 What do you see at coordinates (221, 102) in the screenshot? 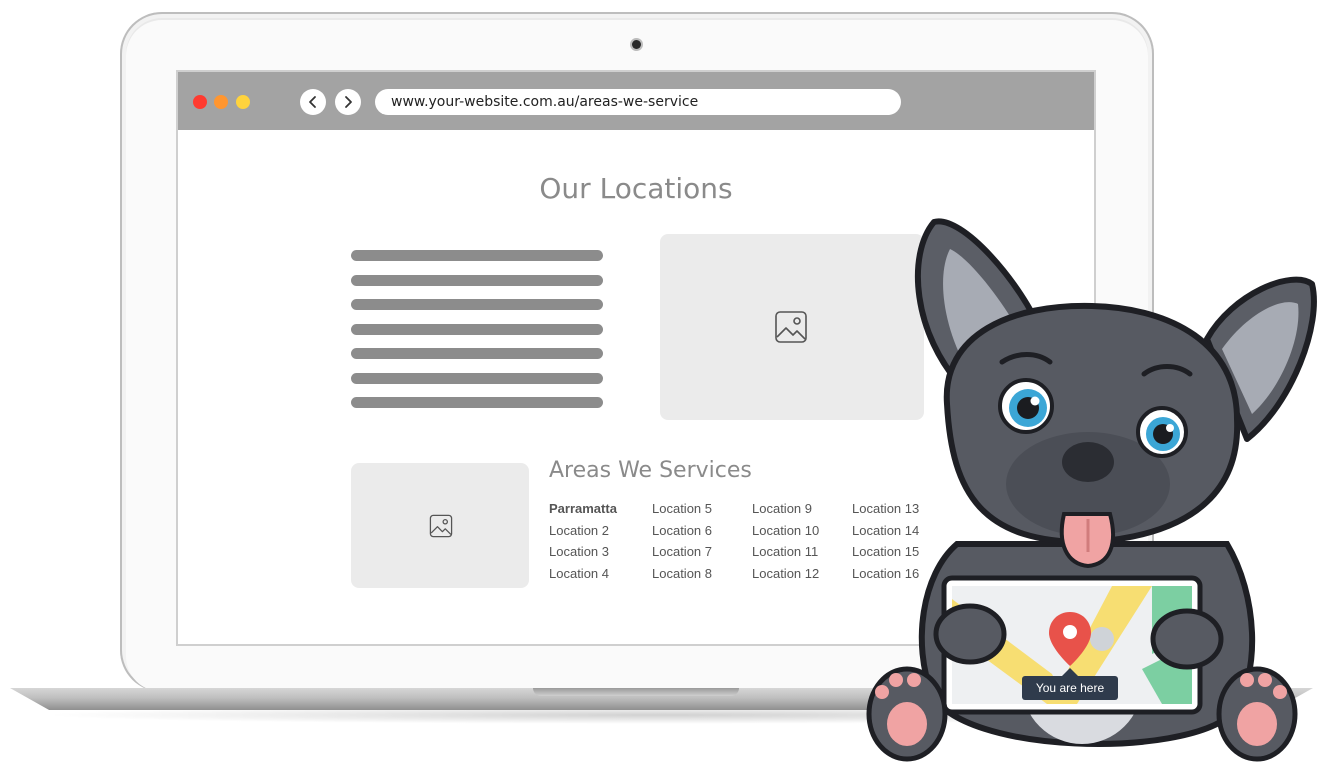
I see `minimize-window-button` at bounding box center [221, 102].